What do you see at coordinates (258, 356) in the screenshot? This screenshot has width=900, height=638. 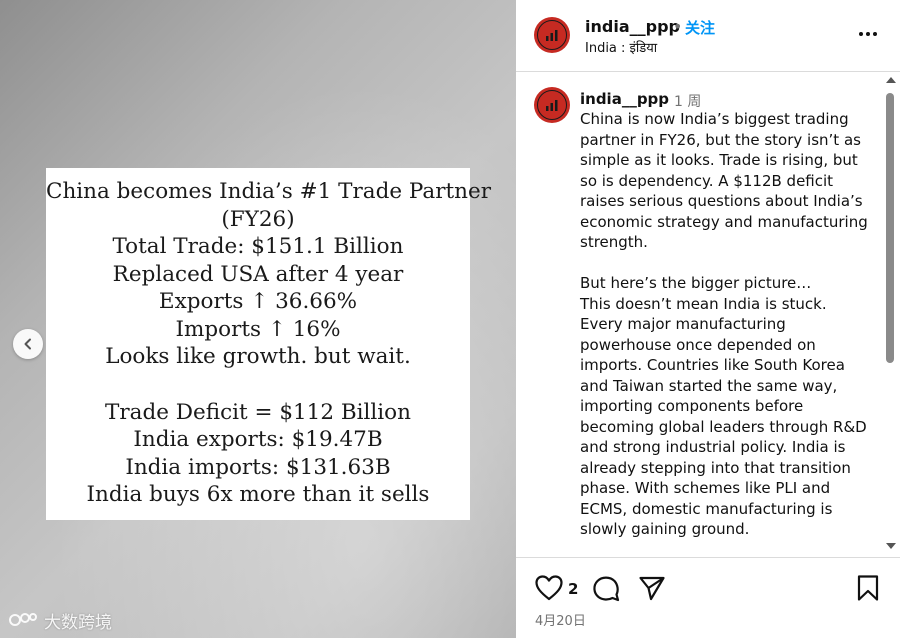 I see `infographic-line: Looks like growth. but wait.` at bounding box center [258, 356].